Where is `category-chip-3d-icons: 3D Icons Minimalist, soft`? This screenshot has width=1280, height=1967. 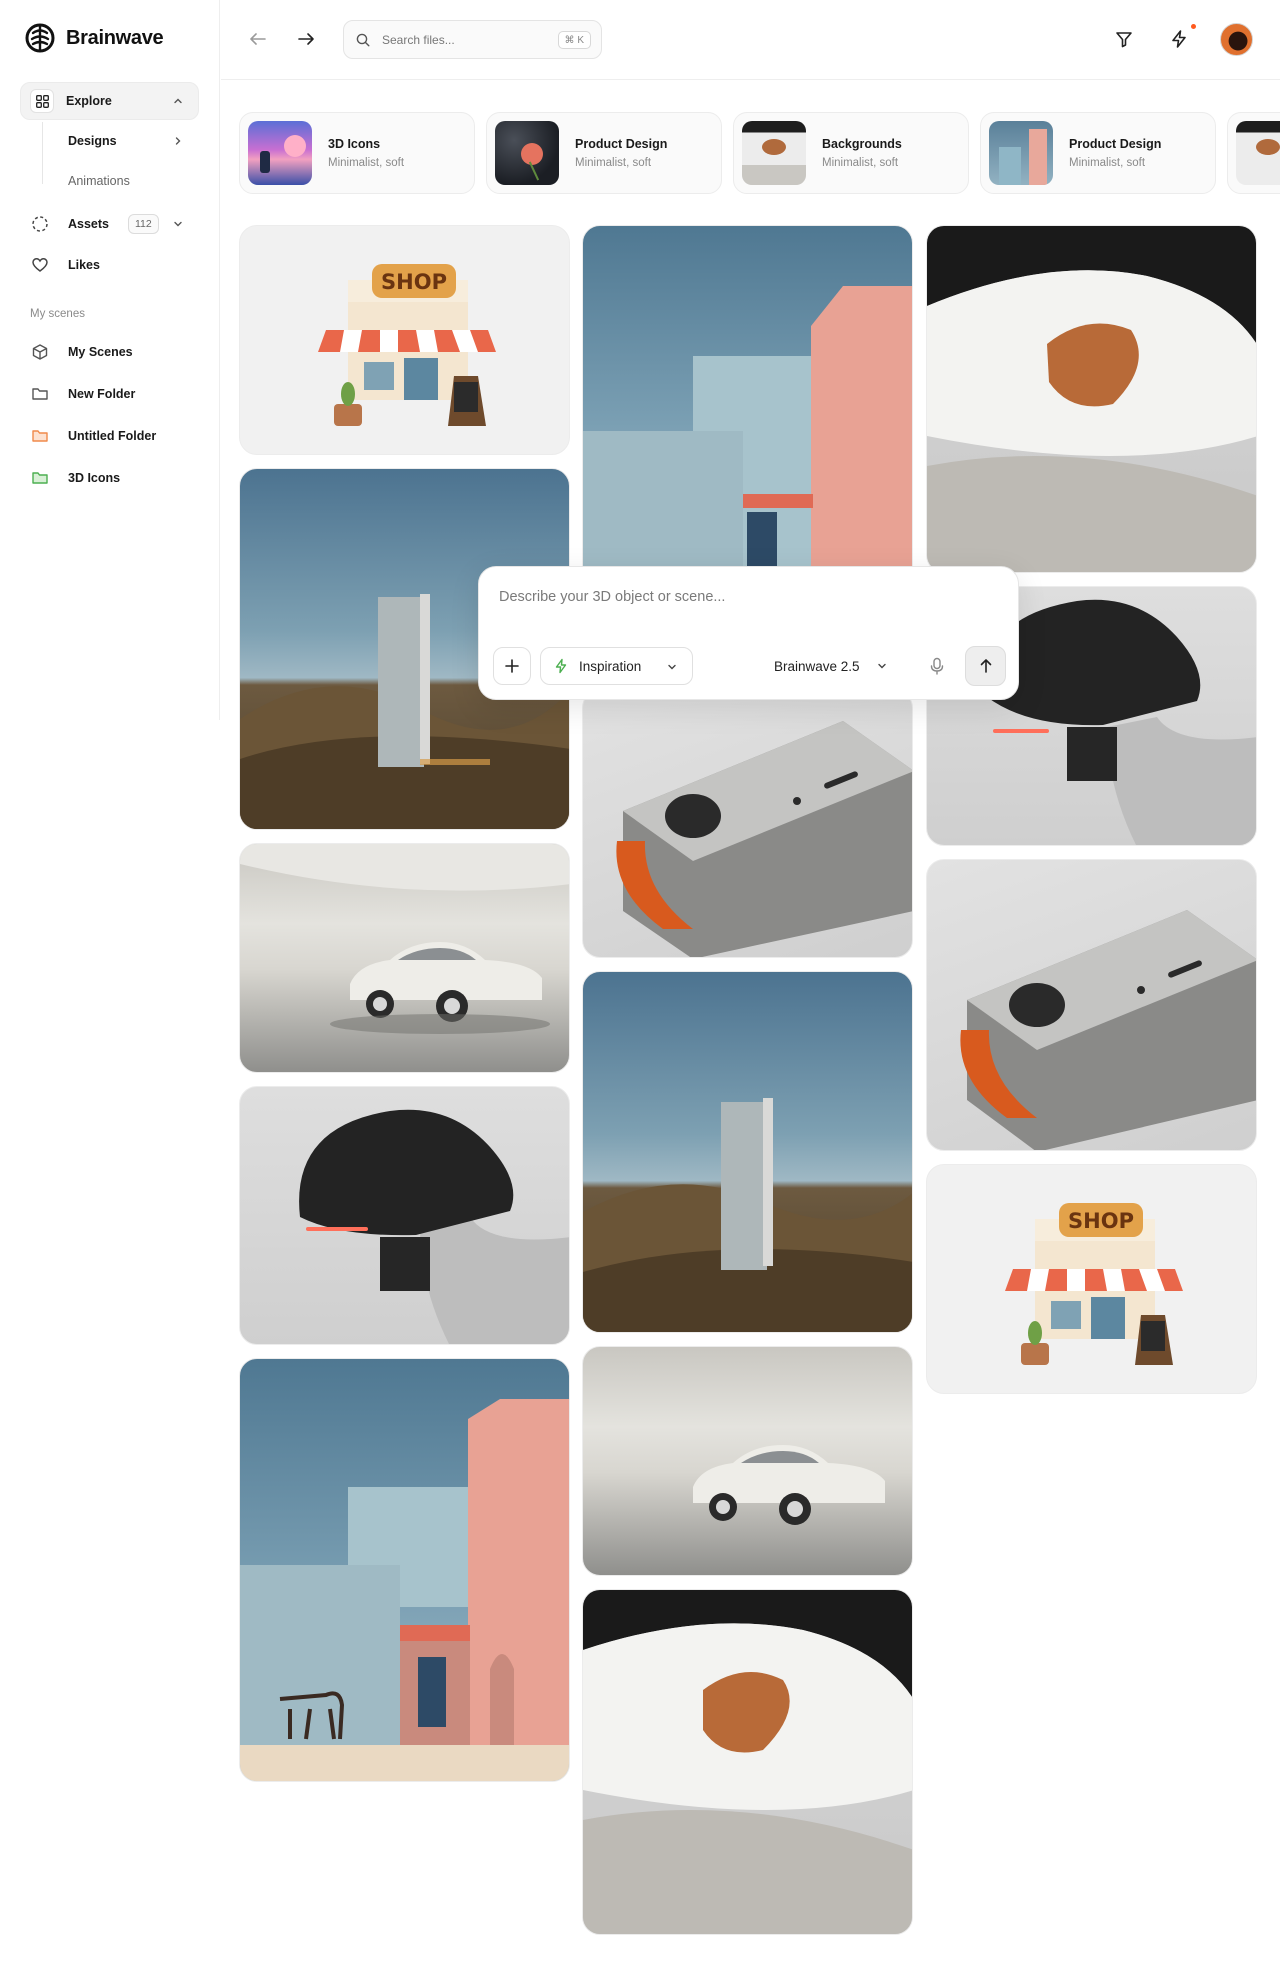 category-chip-3d-icons: 3D Icons Minimalist, soft is located at coordinates (357, 153).